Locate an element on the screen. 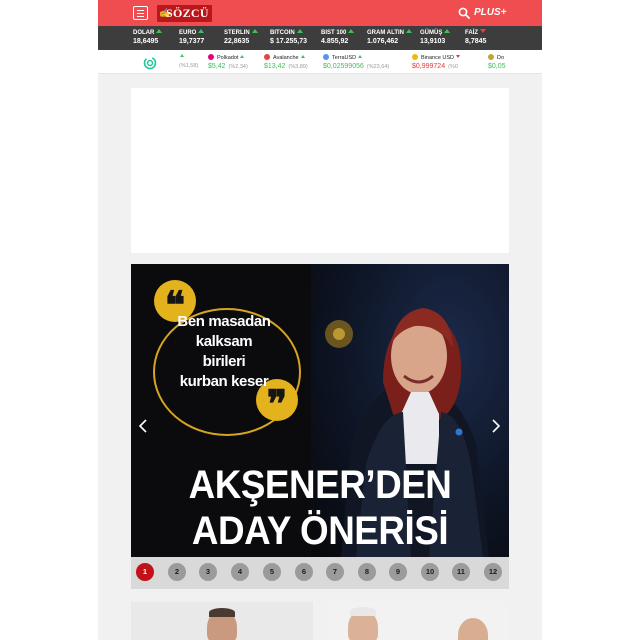 This screenshot has height=640, width=640. page-dot-1: 1 is located at coordinates (145, 572).